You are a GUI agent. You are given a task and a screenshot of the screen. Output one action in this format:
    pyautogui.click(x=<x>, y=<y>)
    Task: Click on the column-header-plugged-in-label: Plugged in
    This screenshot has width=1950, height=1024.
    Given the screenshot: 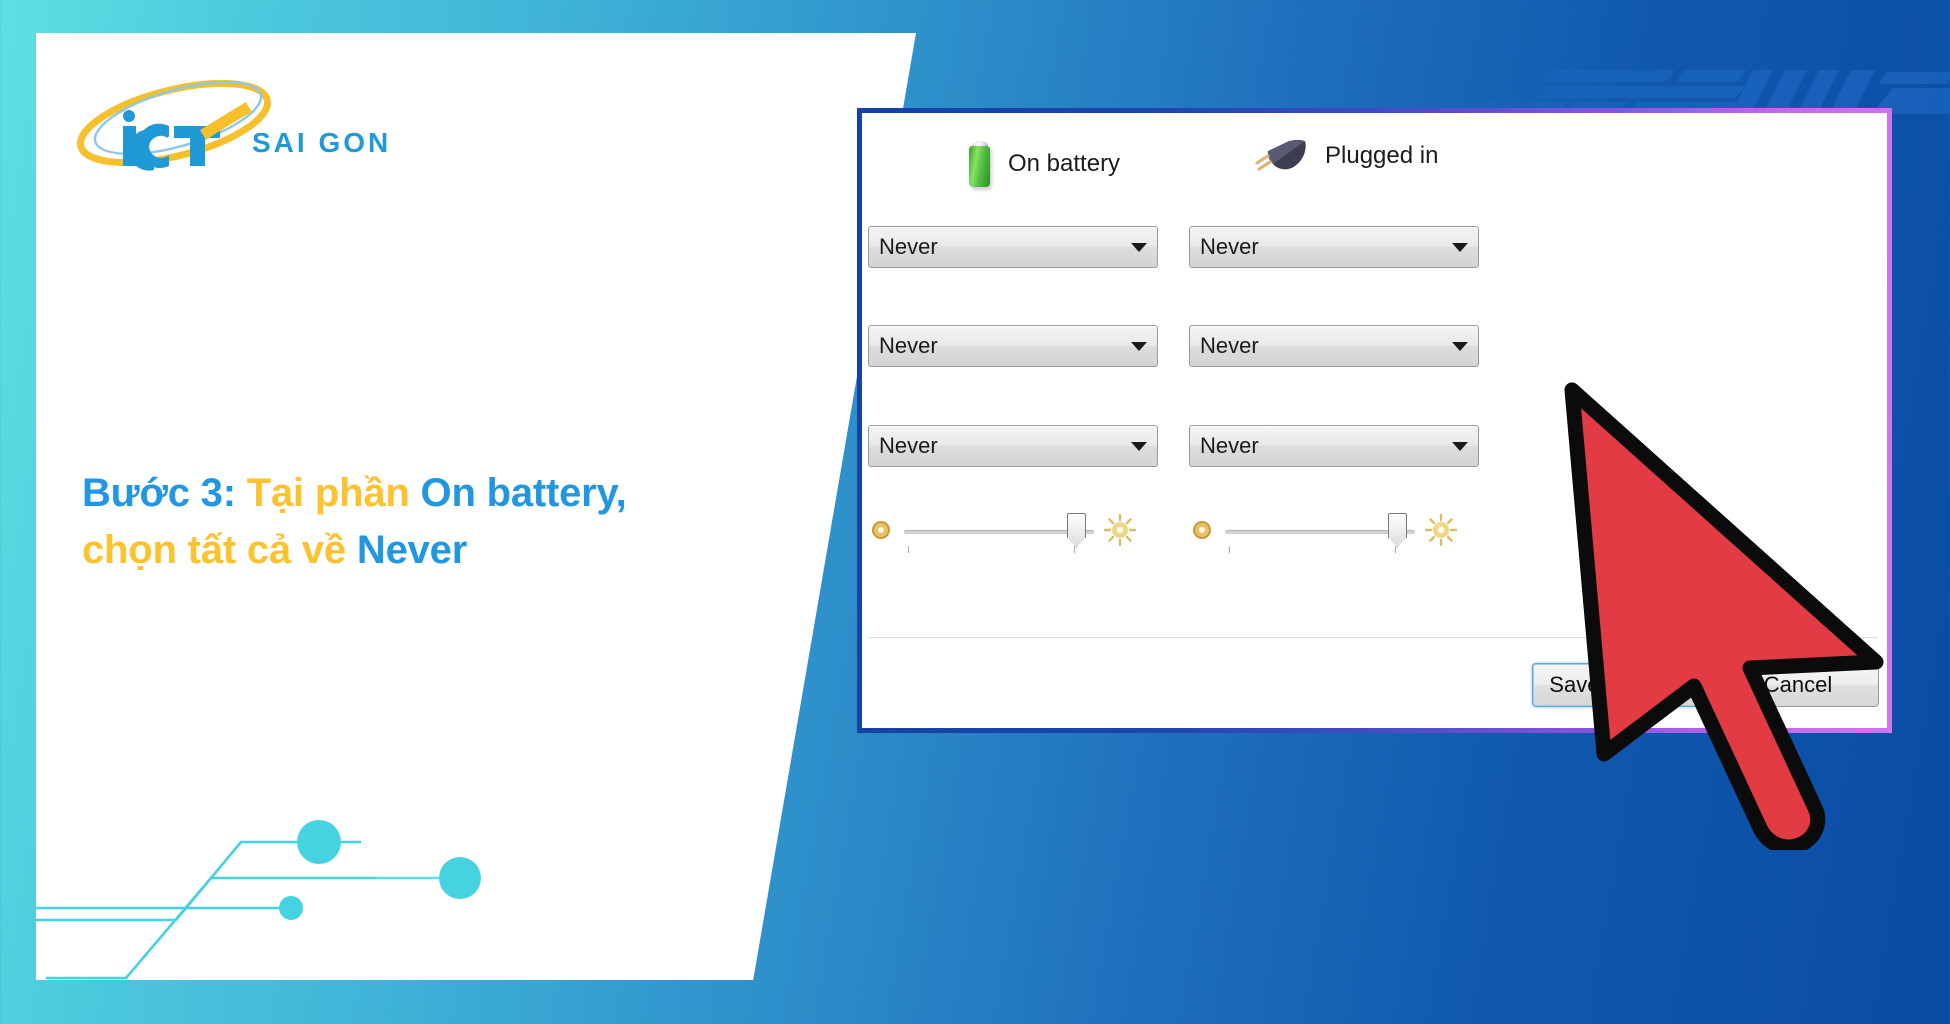 What is the action you would take?
    pyautogui.click(x=1382, y=155)
    